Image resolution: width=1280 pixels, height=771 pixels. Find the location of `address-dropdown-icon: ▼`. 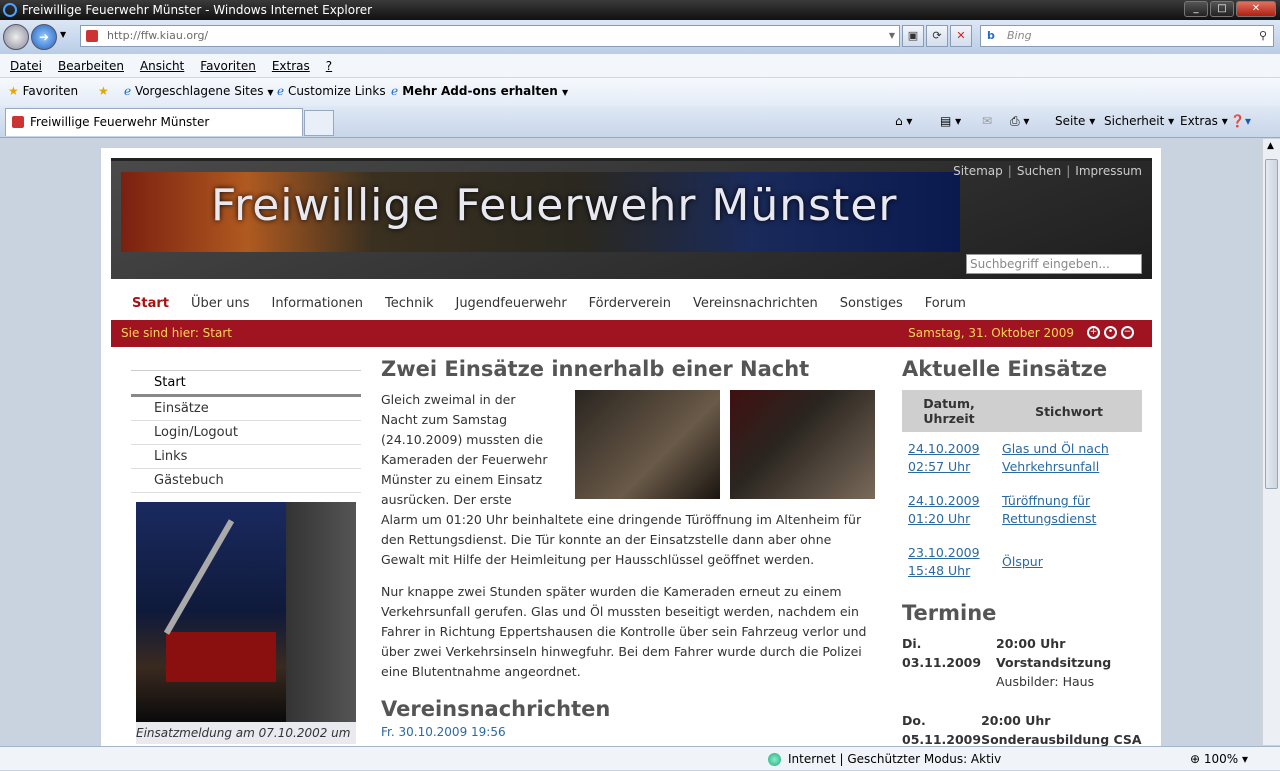

address-dropdown-icon: ▼ is located at coordinates (892, 36).